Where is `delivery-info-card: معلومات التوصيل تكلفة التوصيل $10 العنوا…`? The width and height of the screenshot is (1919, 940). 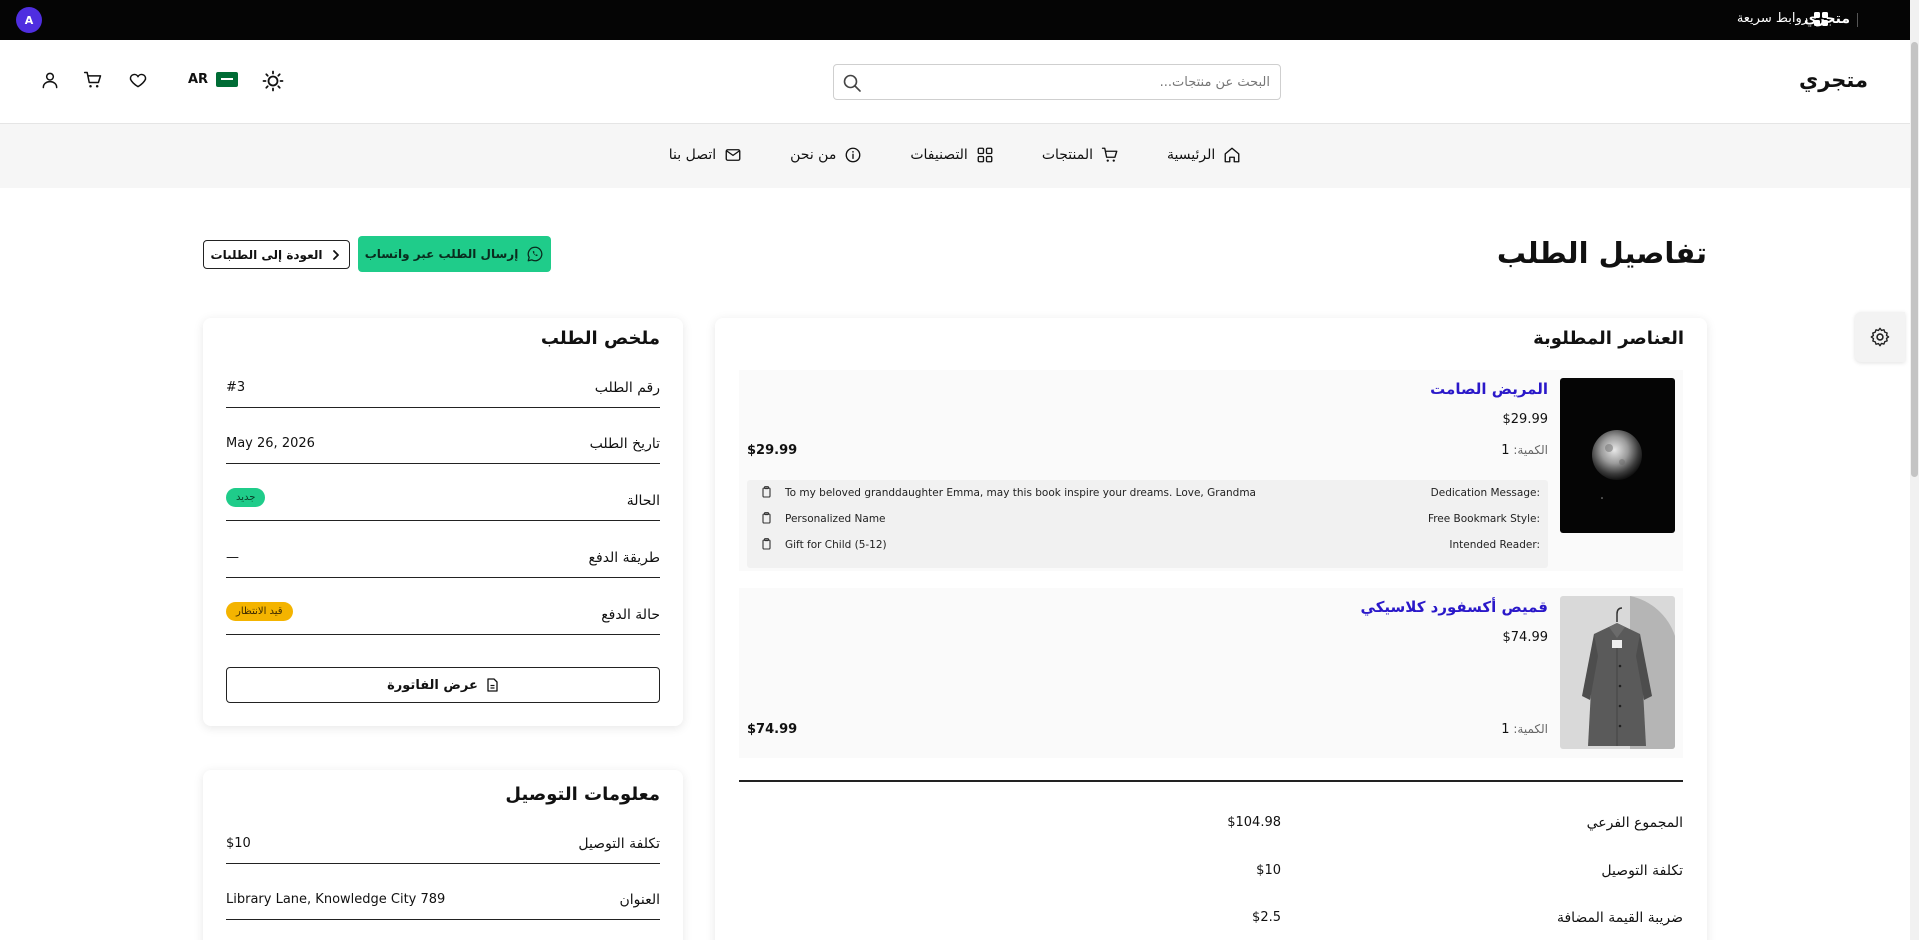 delivery-info-card: معلومات التوصيل تكلفة التوصيل $10 العنوا… is located at coordinates (443, 855).